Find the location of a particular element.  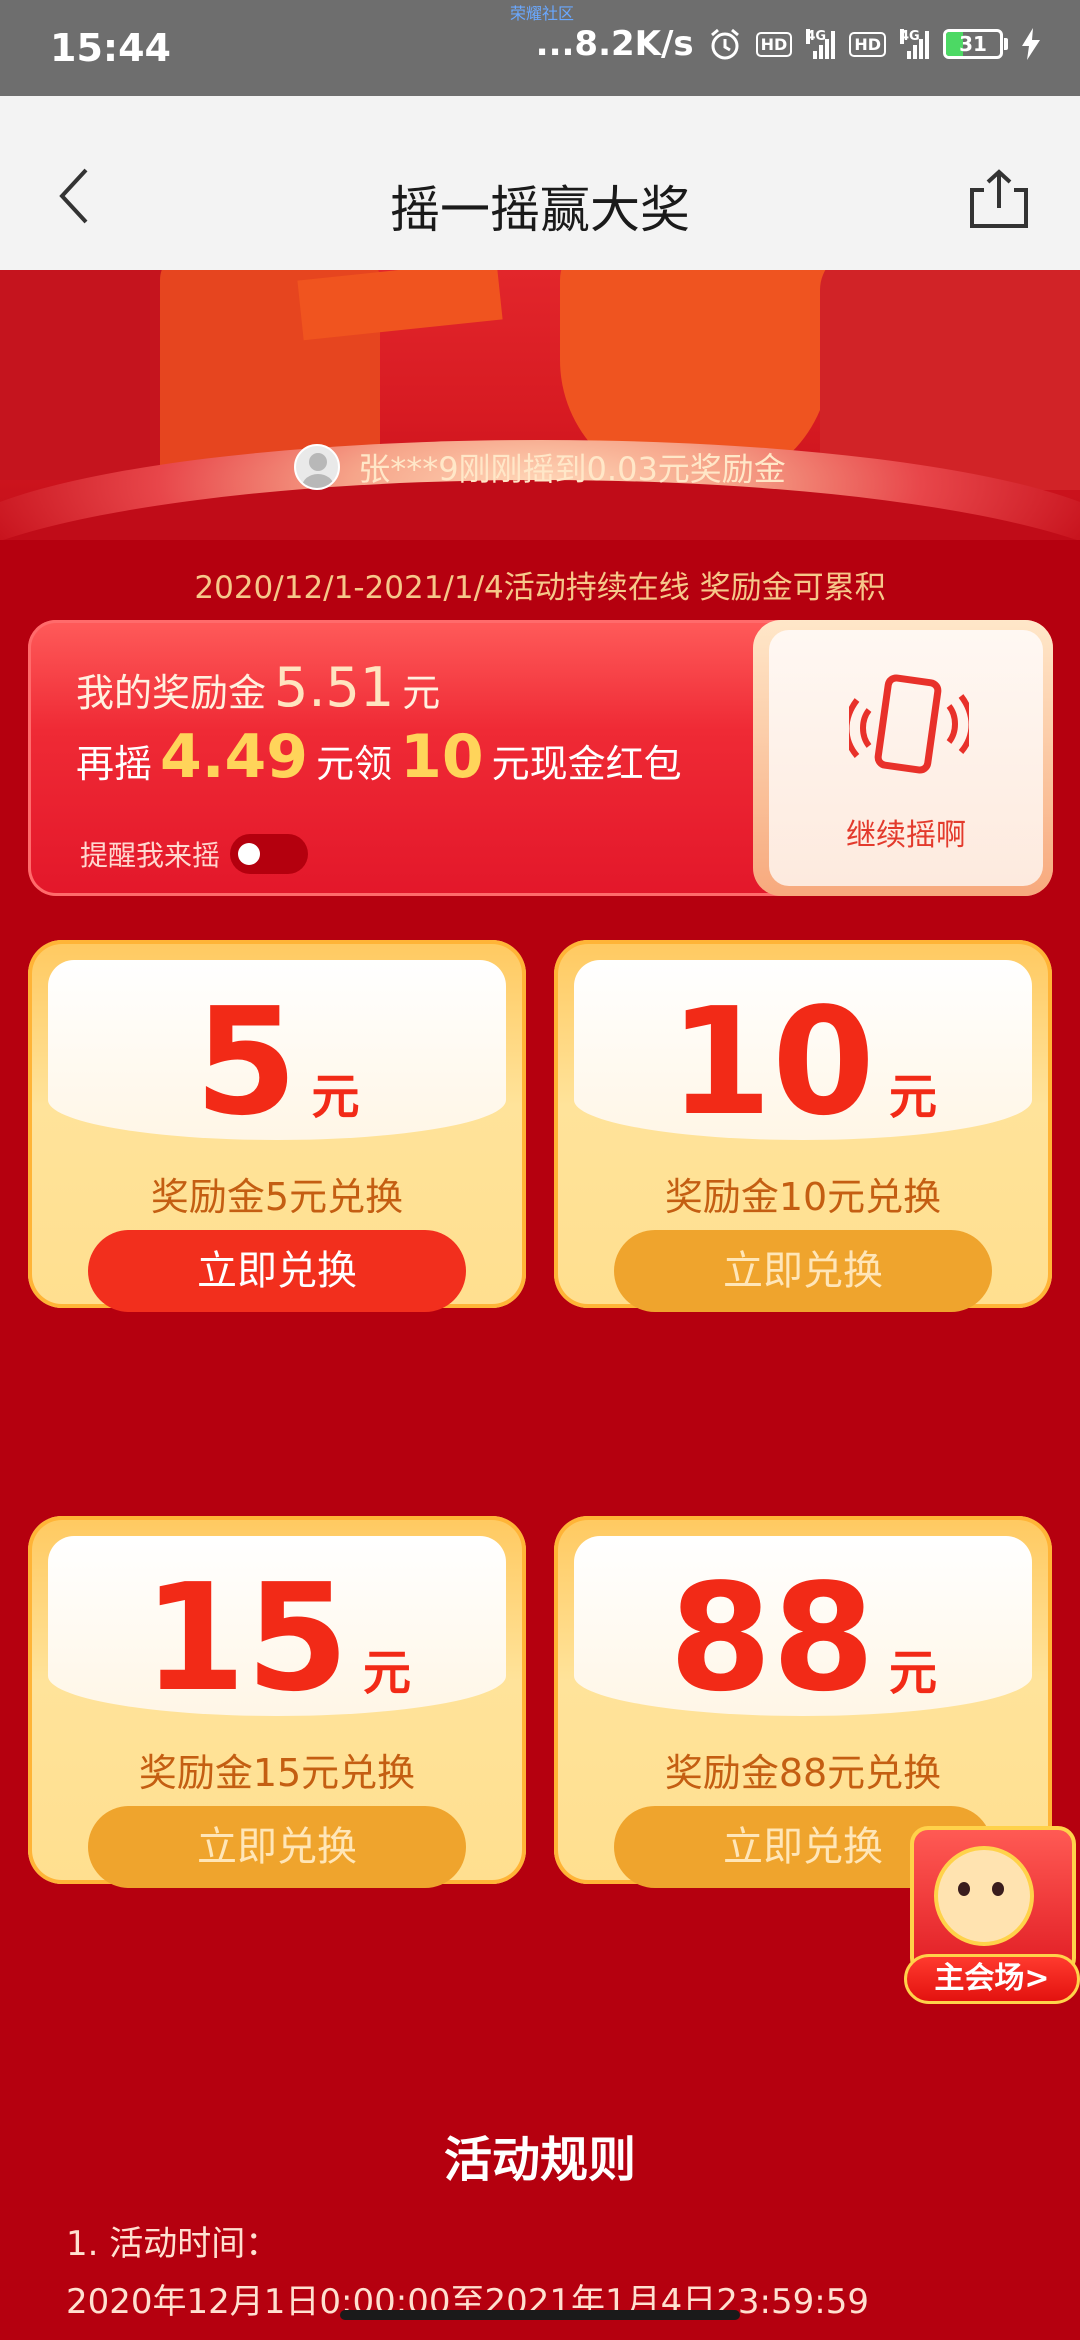

mascot-icon is located at coordinates (984, 1896).